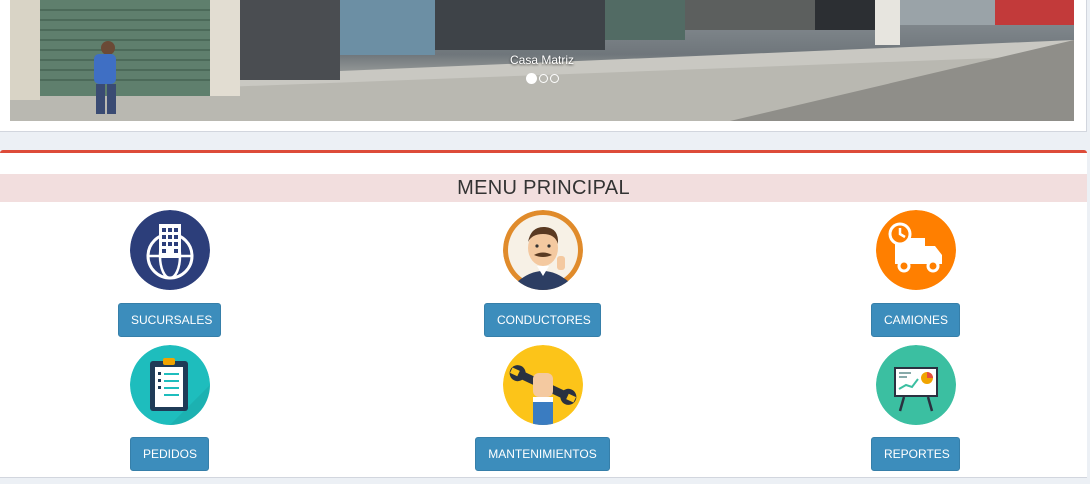 This screenshot has width=1090, height=484. Describe the element at coordinates (543, 188) in the screenshot. I see `menu-title: MENU PRINCIPAL` at that location.